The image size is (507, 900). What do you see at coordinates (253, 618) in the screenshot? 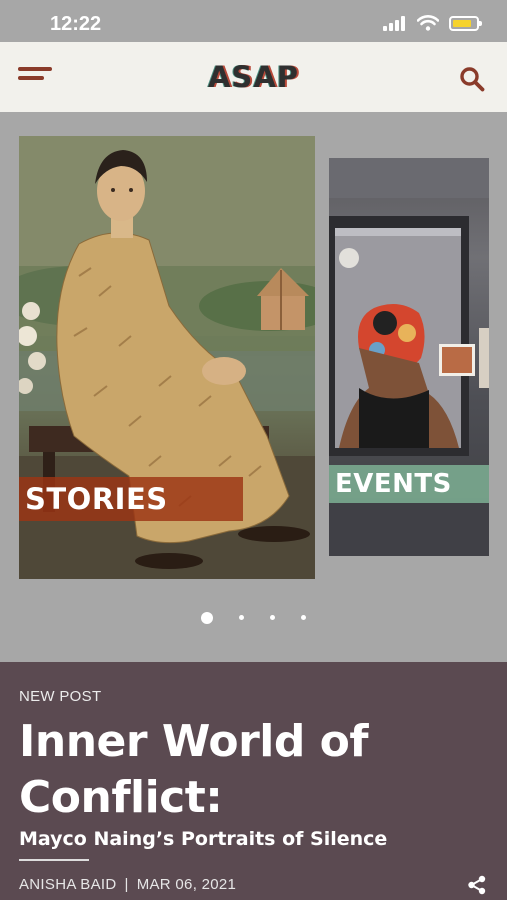
I see `carousel-pagination` at bounding box center [253, 618].